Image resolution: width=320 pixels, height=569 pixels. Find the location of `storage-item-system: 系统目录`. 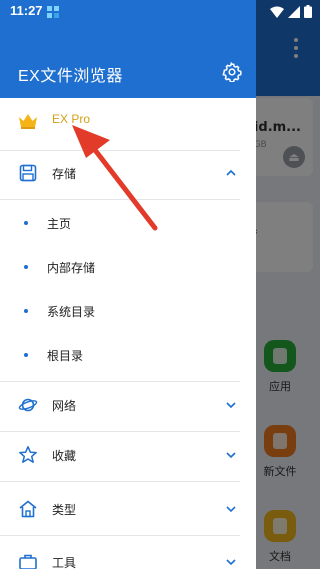

storage-item-system: 系统目录 is located at coordinates (128, 311).